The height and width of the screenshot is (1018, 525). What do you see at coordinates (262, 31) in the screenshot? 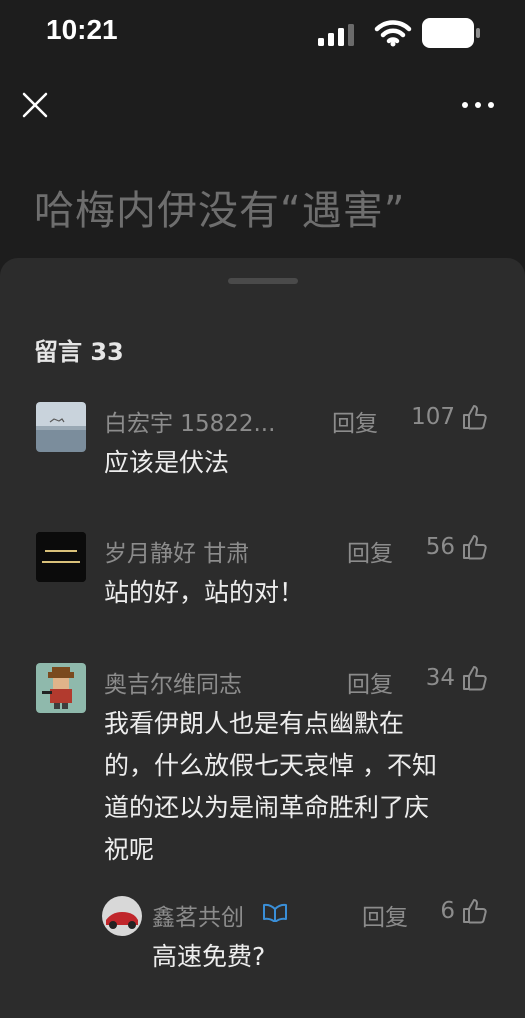
I see `status-bar: 10:21` at bounding box center [262, 31].